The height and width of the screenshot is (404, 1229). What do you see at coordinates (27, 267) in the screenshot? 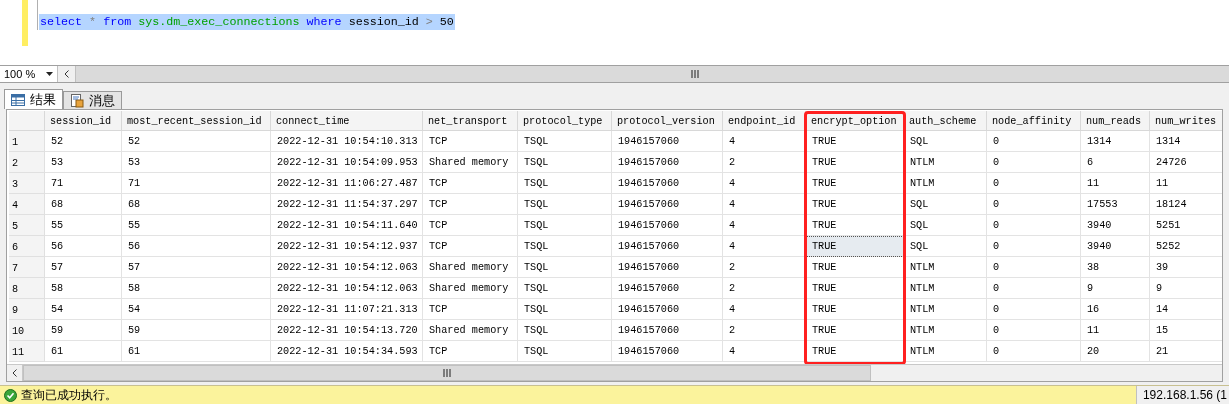
I see `row-header: 7` at bounding box center [27, 267].